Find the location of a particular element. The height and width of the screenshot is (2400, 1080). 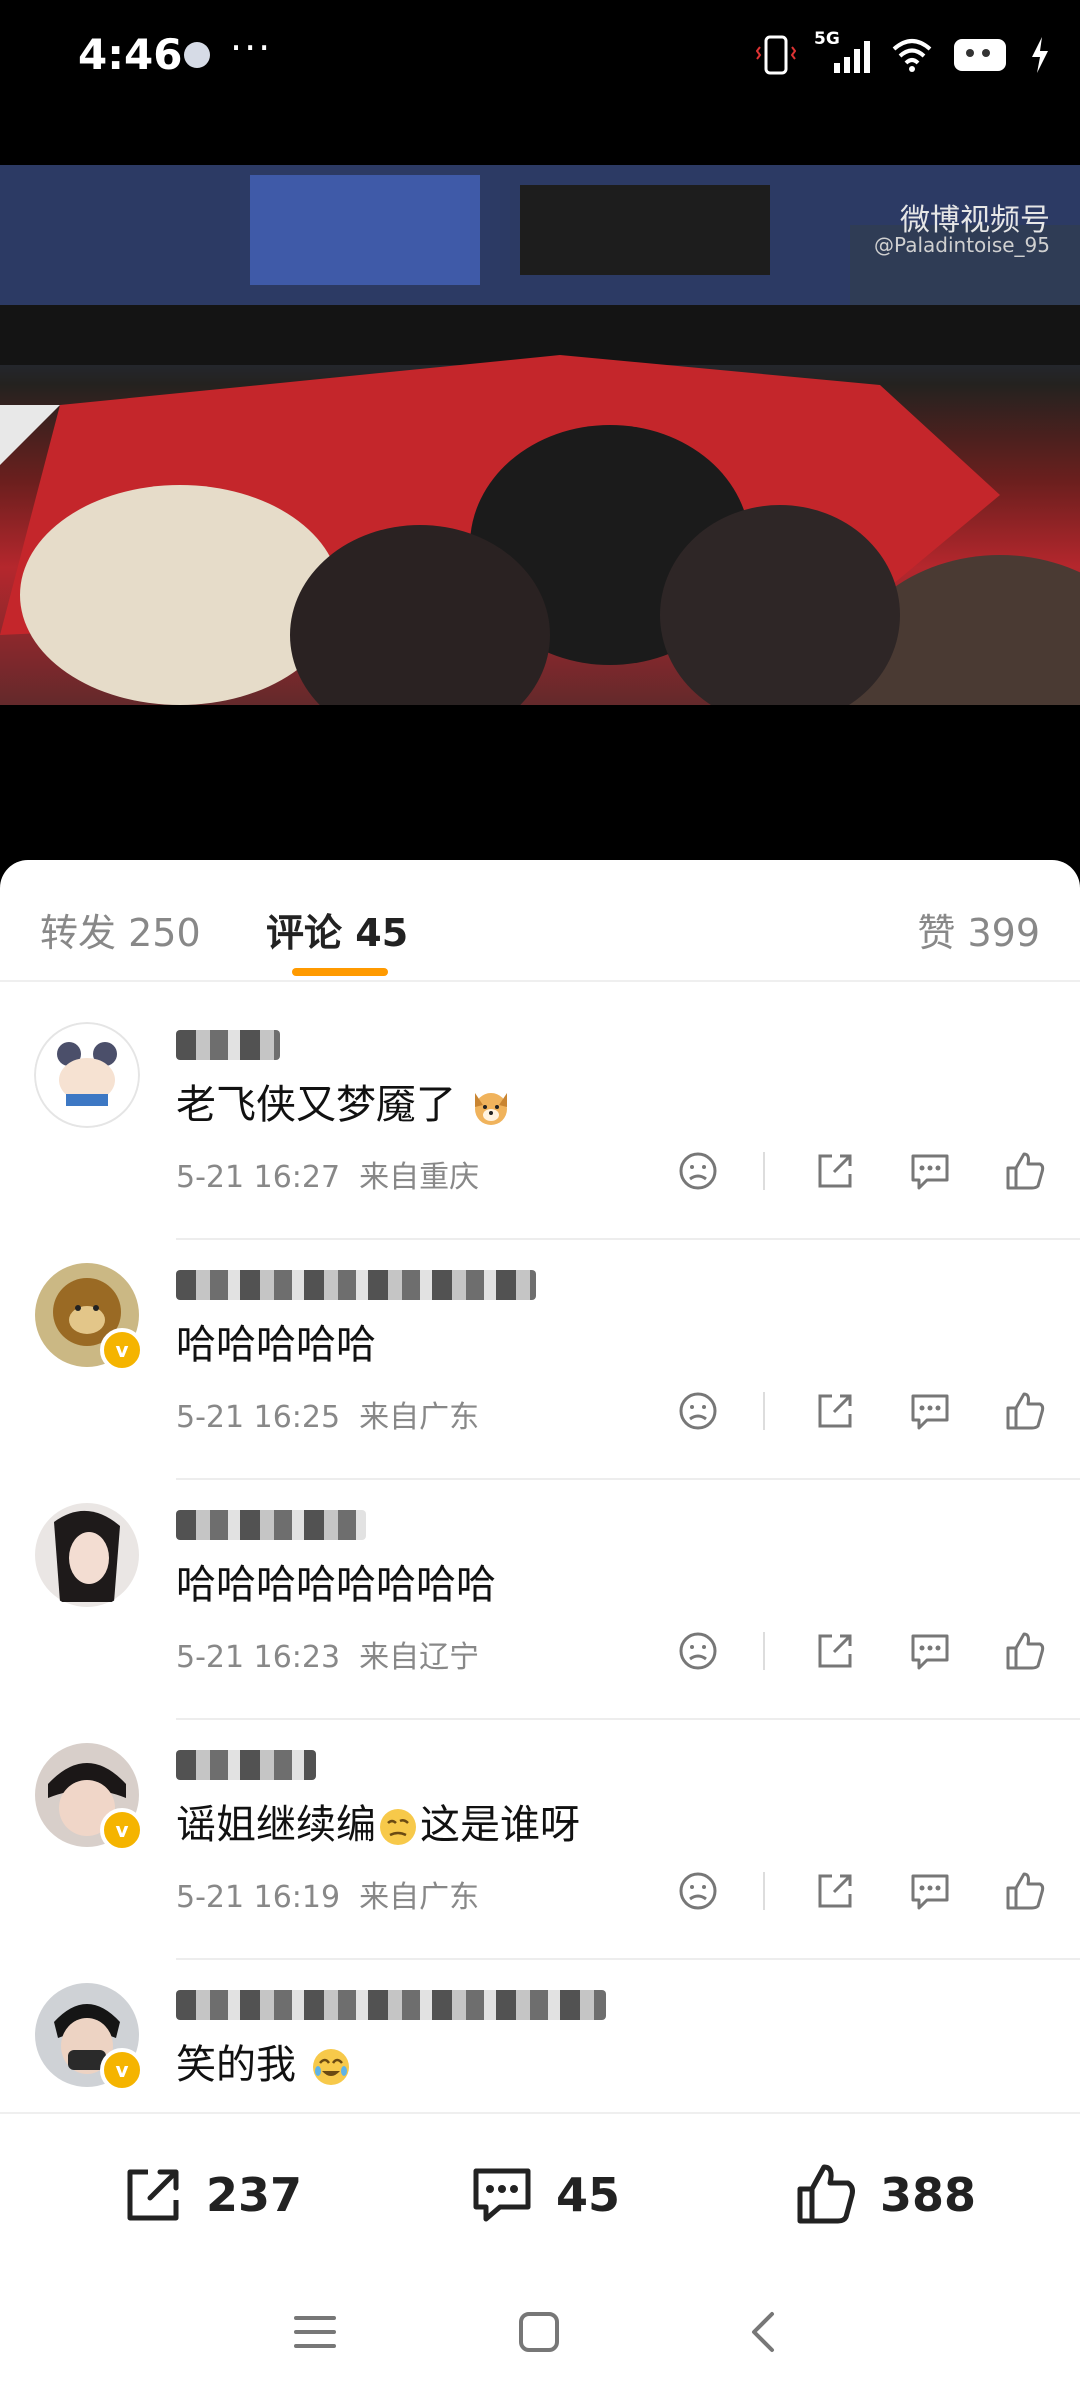

comment-item: 哈哈哈哈哈哈哈哈 5-21 16:23 来自辽宁 is located at coordinates (540, 1600).